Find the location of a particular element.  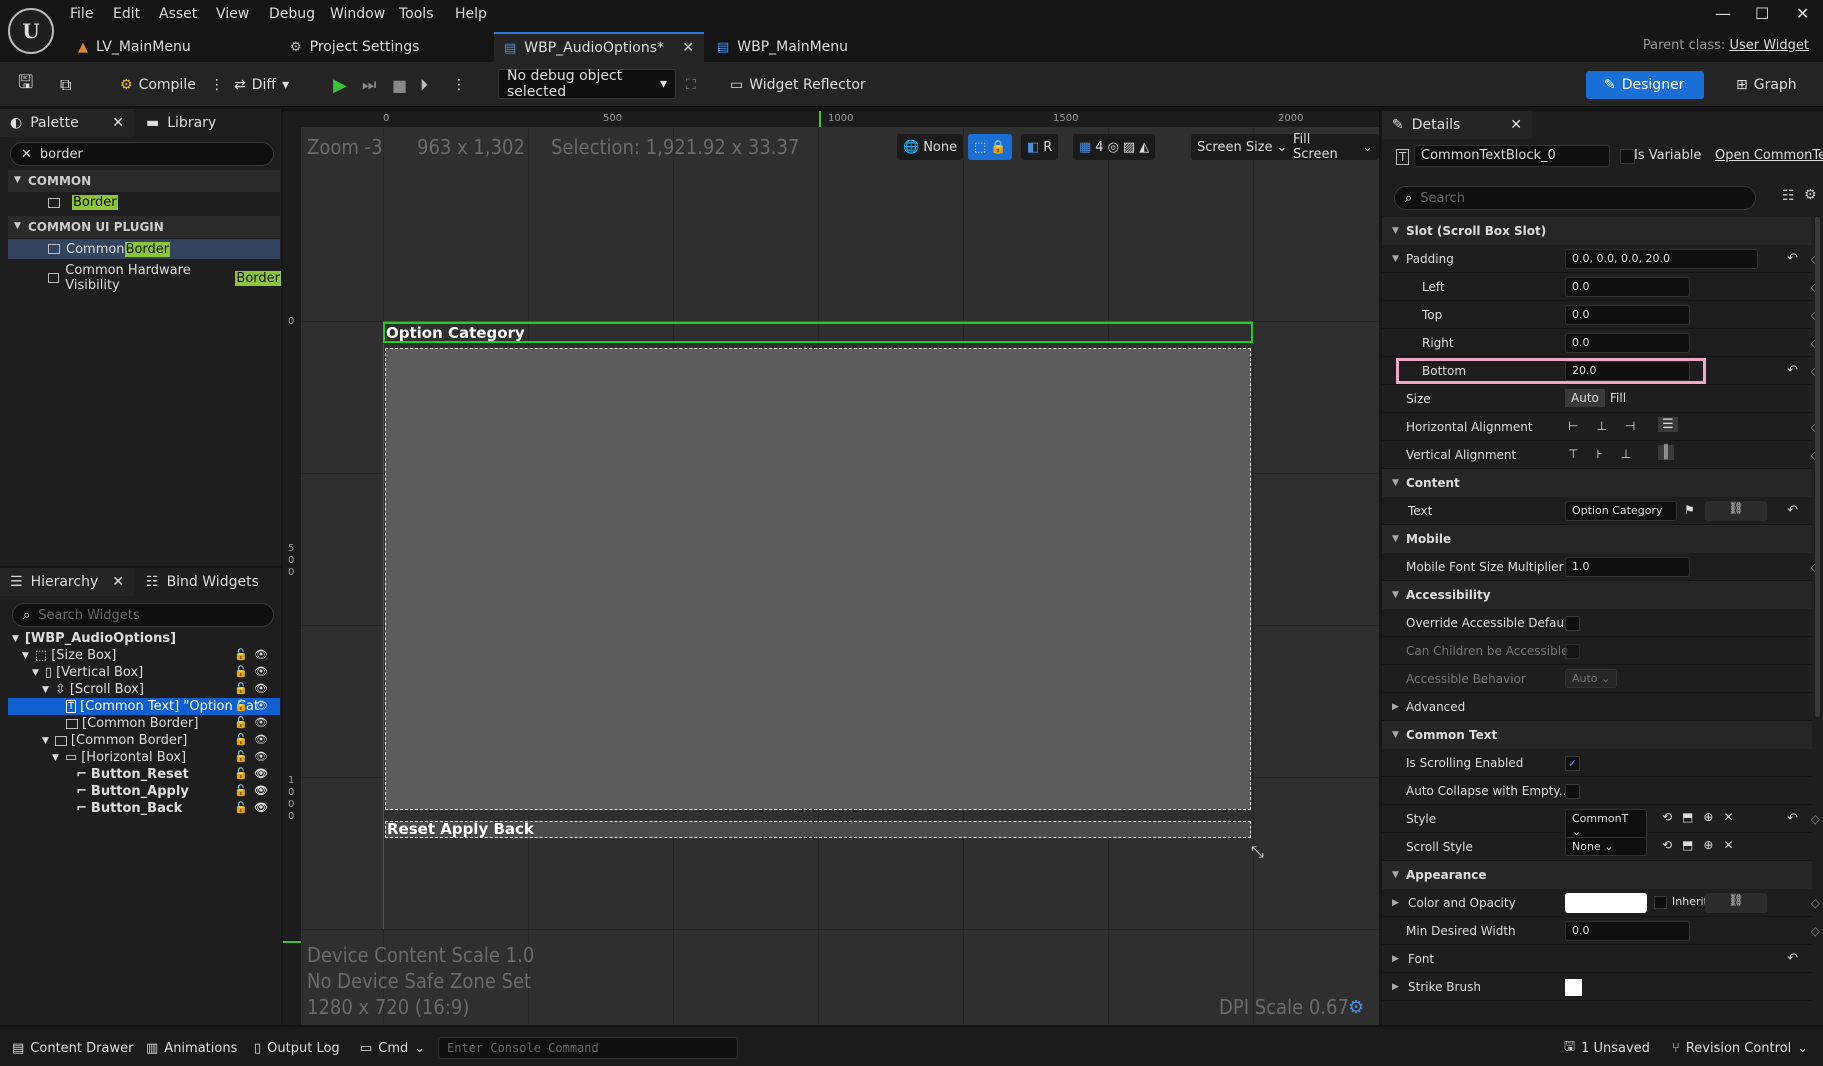

flag-icon: ⚑ is located at coordinates (1689, 510).